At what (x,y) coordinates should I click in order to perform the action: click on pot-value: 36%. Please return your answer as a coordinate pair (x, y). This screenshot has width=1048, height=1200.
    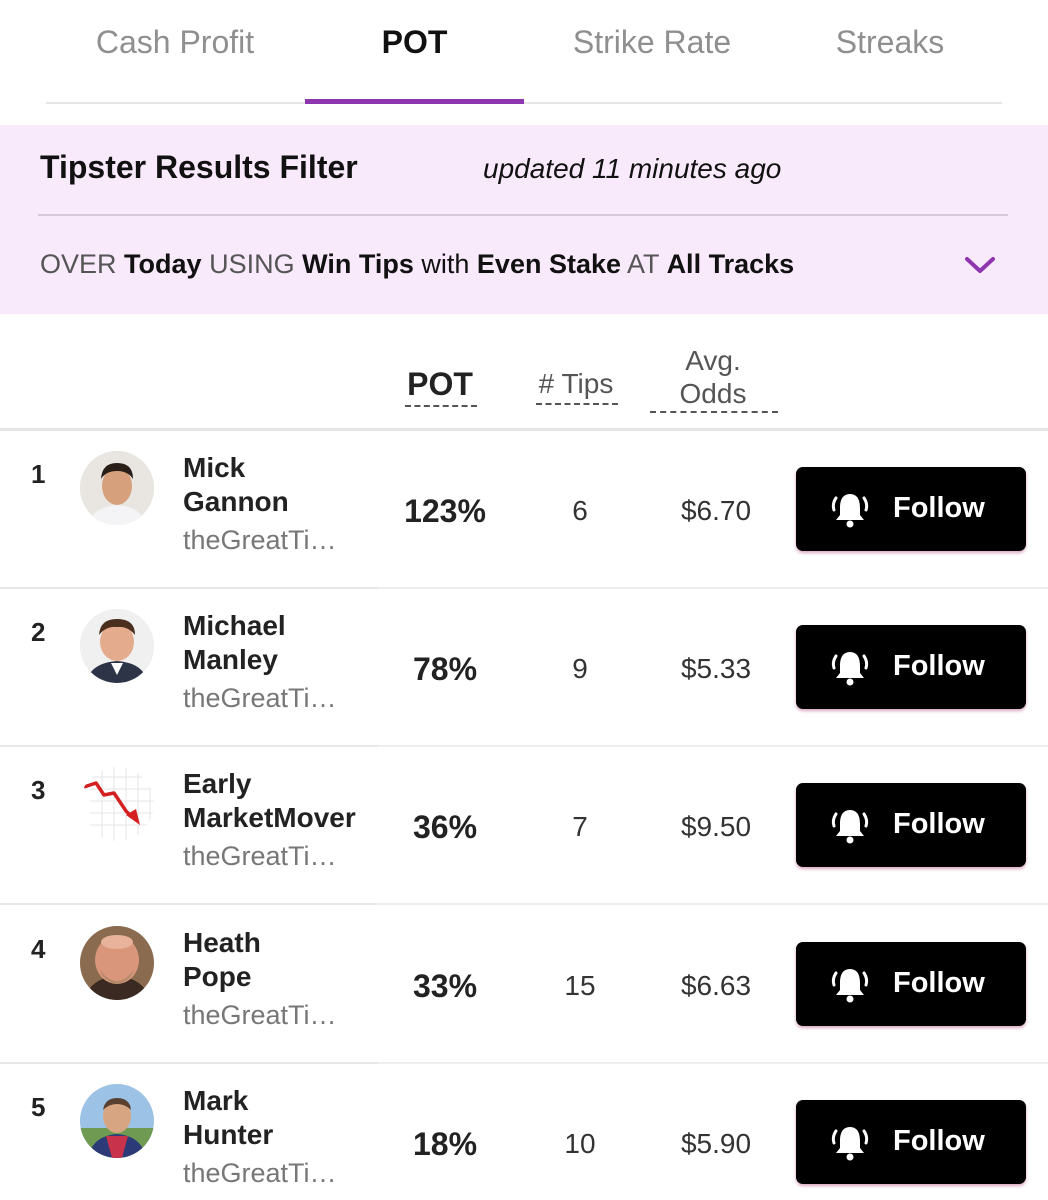
    Looking at the image, I should click on (445, 827).